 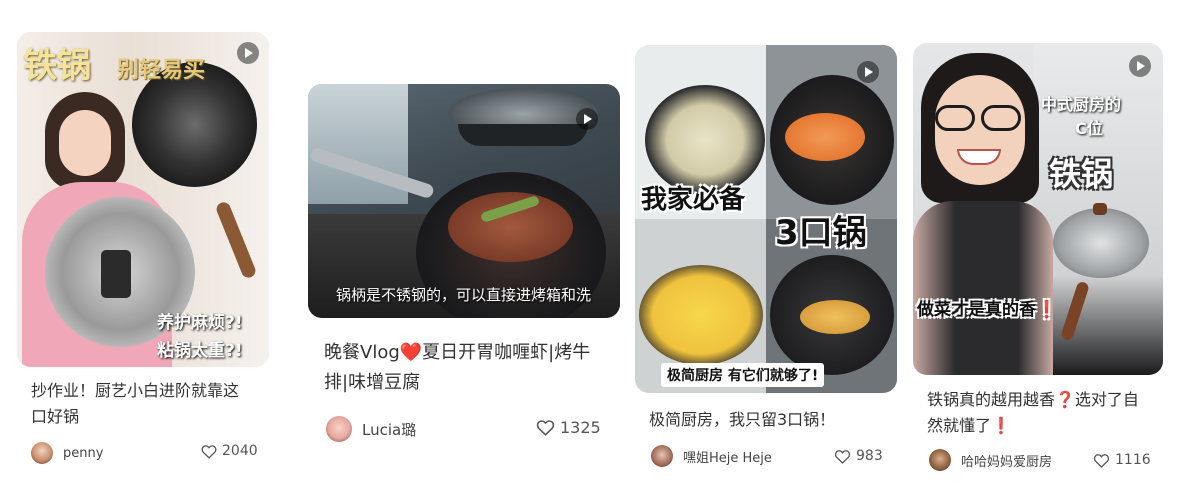 I want to click on like-button: 983, so click(x=858, y=456).